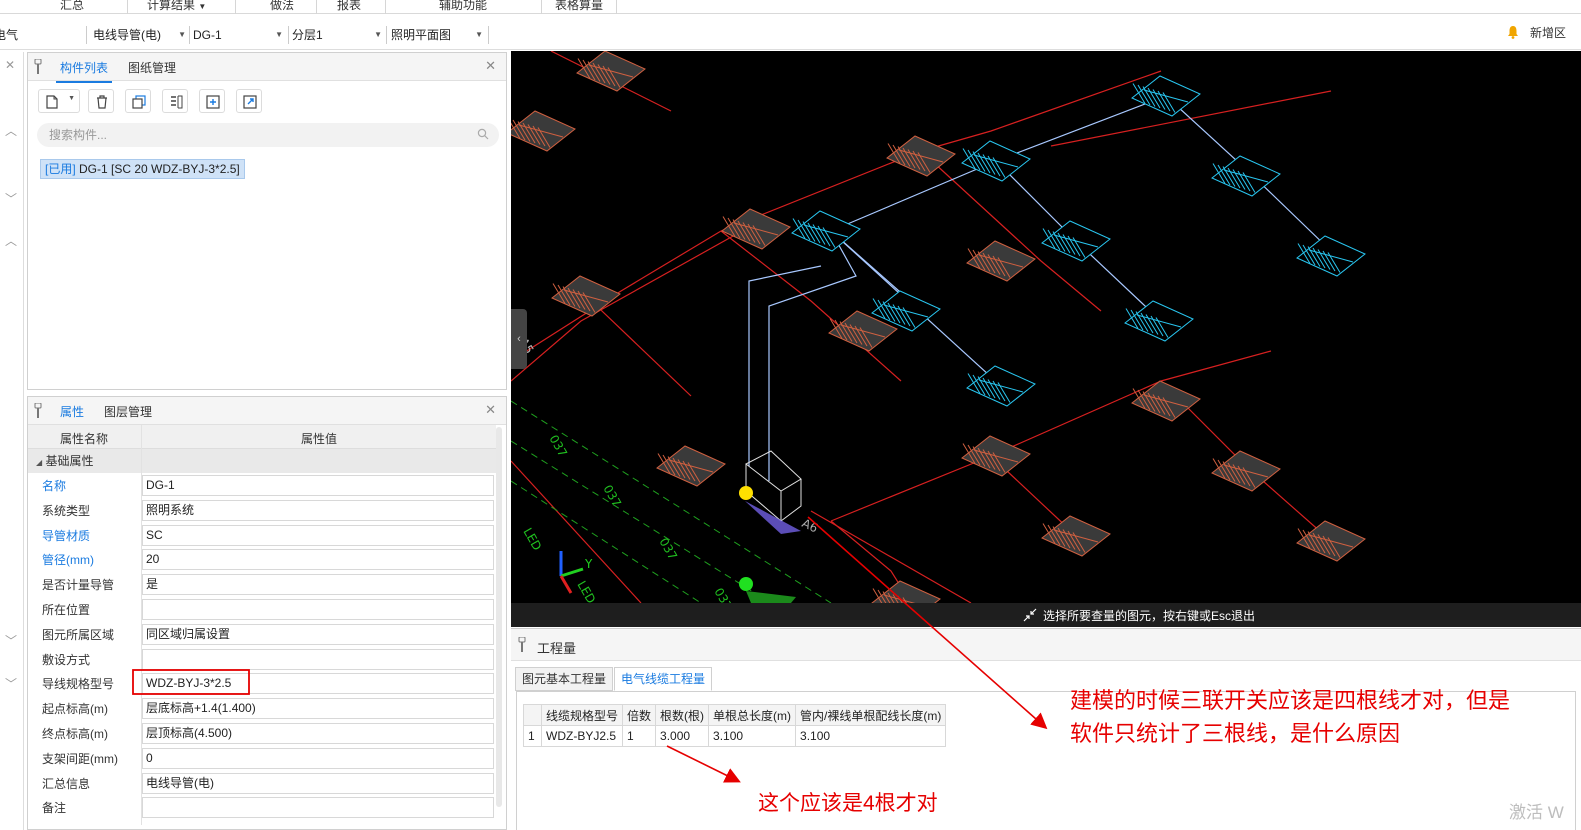  I want to click on property-row: 管径(mm) 20, so click(262, 559).